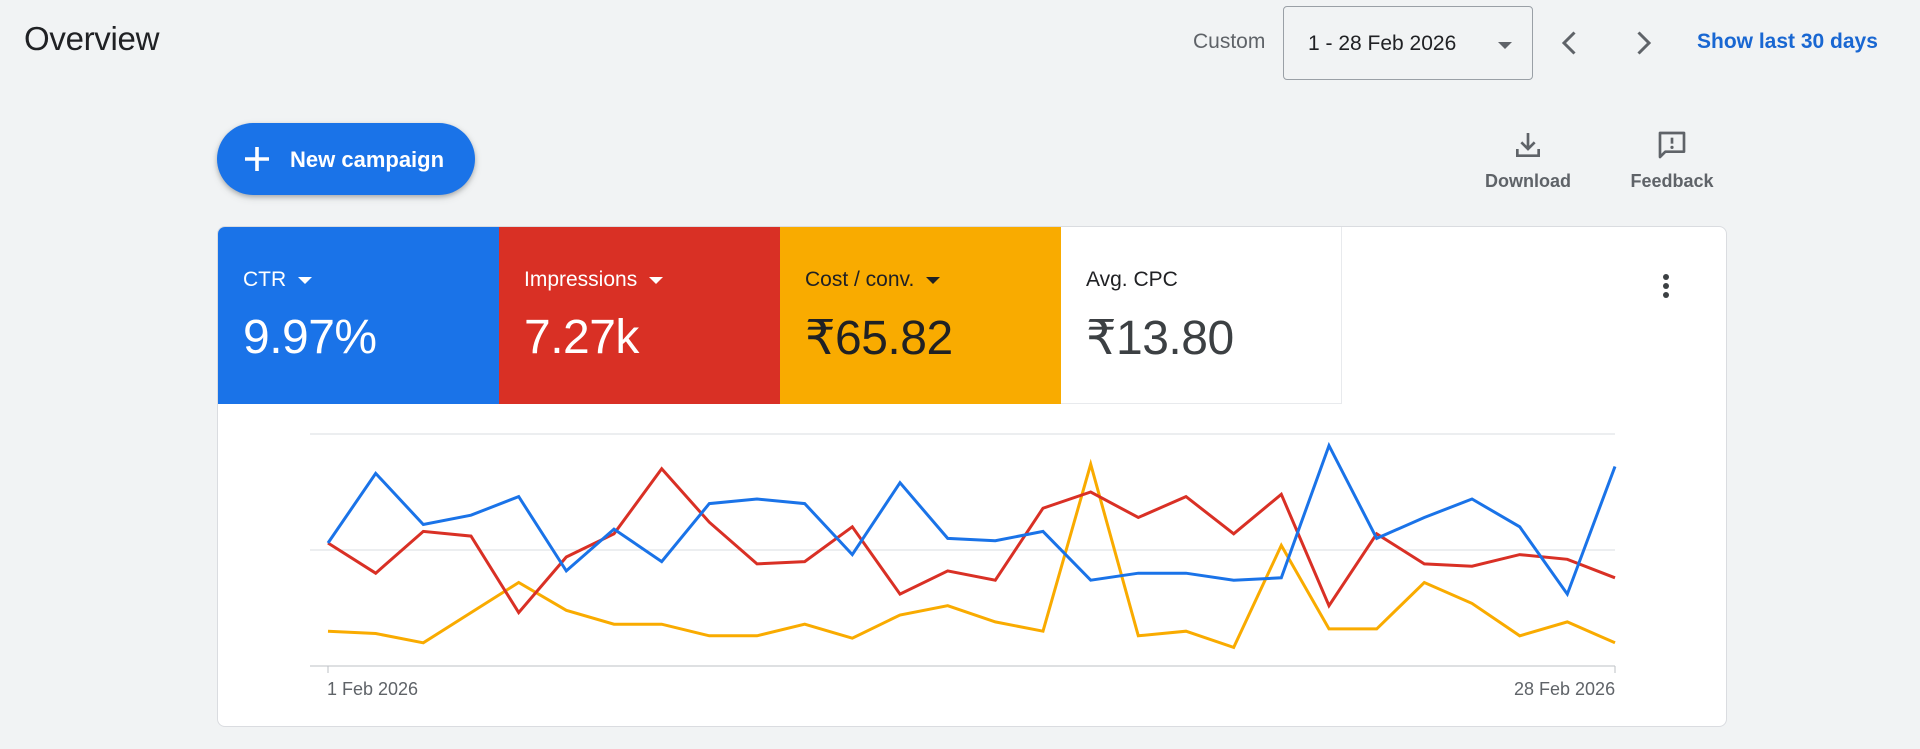 The width and height of the screenshot is (1920, 749). What do you see at coordinates (1672, 181) in the screenshot?
I see `feedback-label: Feedback` at bounding box center [1672, 181].